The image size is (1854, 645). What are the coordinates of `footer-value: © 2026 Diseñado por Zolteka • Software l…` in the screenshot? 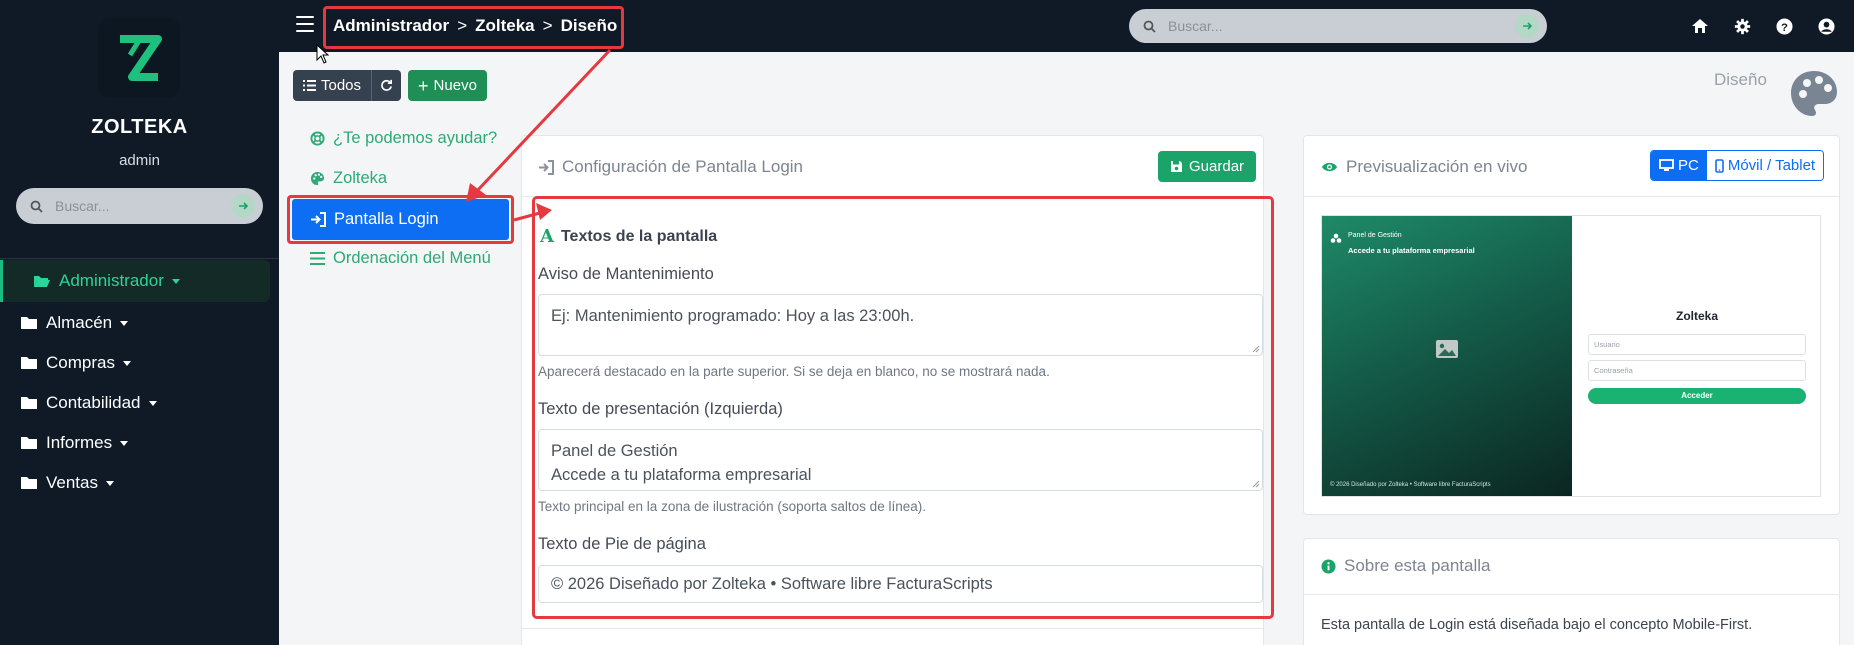 It's located at (772, 584).